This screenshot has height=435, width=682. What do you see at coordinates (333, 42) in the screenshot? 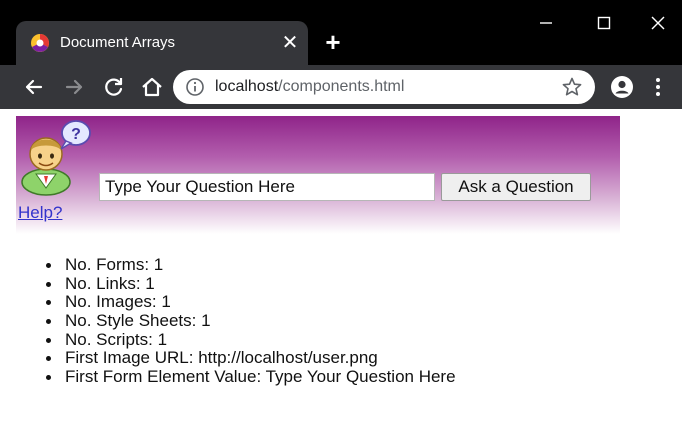
I see `plus-icon: +` at bounding box center [333, 42].